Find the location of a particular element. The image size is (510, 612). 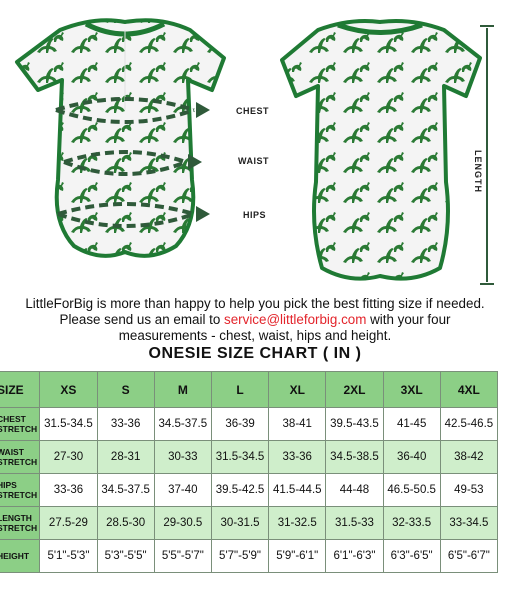

size-col-header: 4XL is located at coordinates (469, 389).